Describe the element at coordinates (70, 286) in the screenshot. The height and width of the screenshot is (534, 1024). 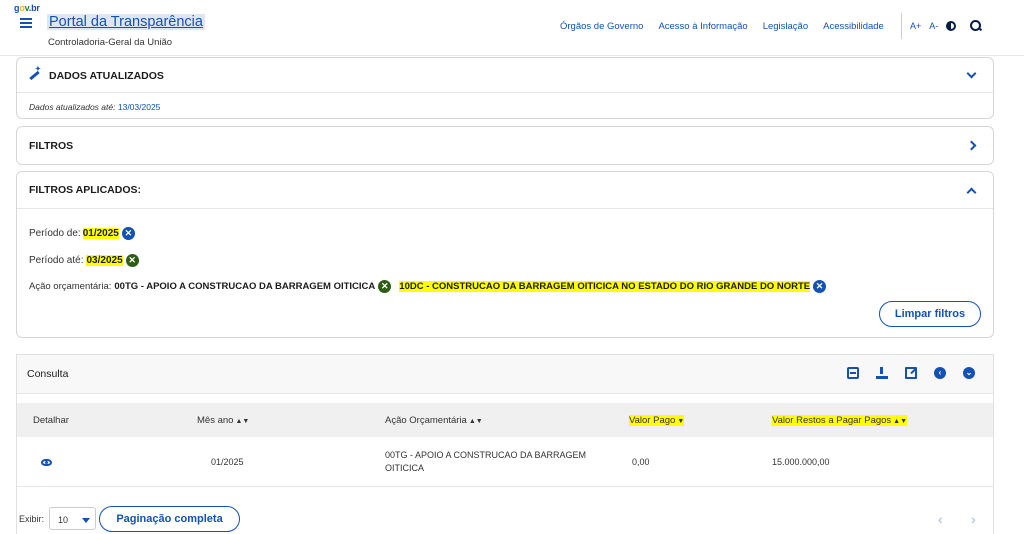
I see `acao-label: Ação orçamentária:` at that location.